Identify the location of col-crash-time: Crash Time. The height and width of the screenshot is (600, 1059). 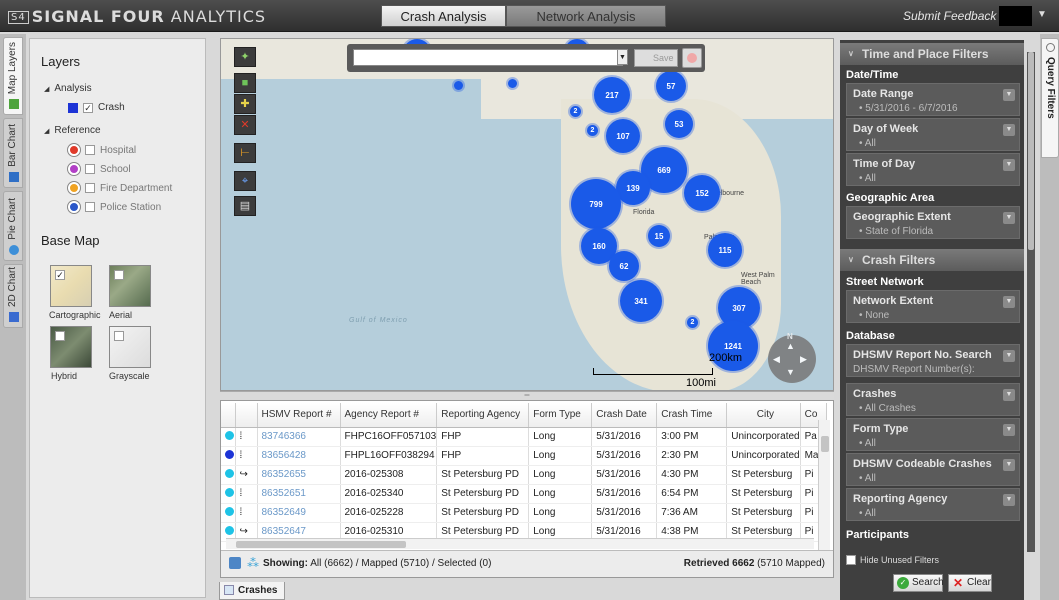
(692, 415).